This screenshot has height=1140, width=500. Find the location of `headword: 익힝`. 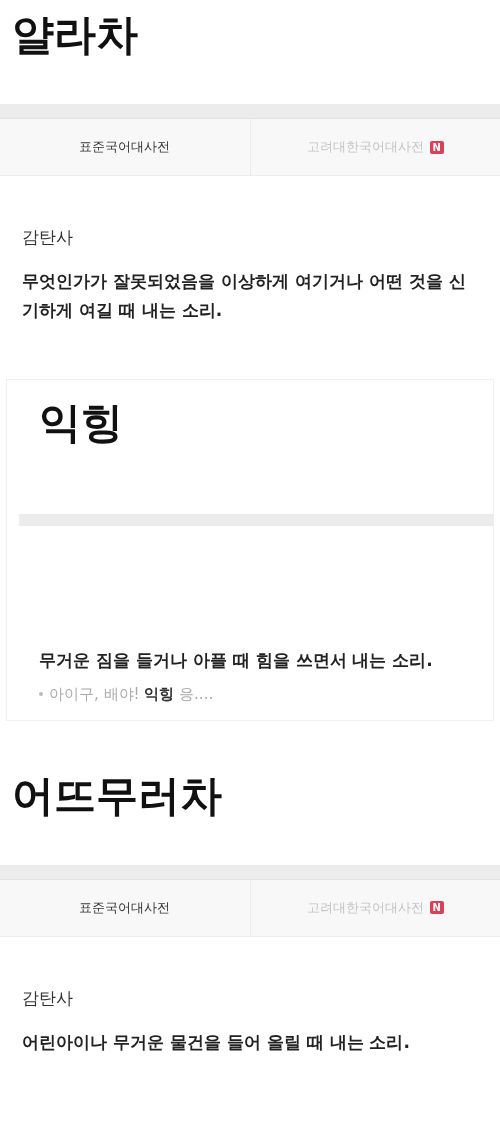

headword: 익힝 is located at coordinates (81, 425).